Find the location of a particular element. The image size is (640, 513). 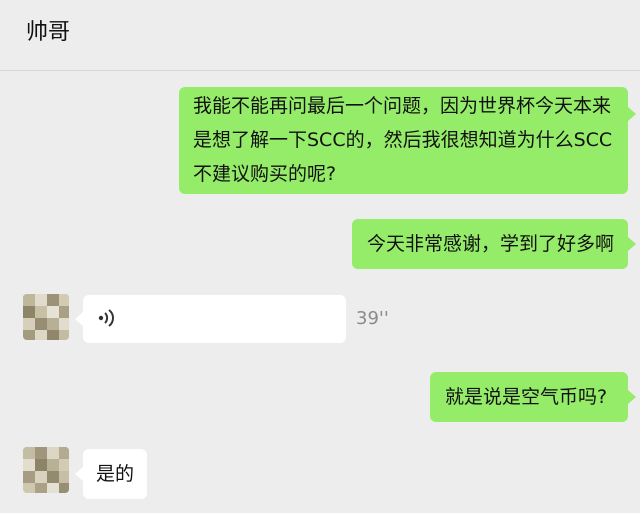

chat-title: 帅哥 is located at coordinates (48, 32).